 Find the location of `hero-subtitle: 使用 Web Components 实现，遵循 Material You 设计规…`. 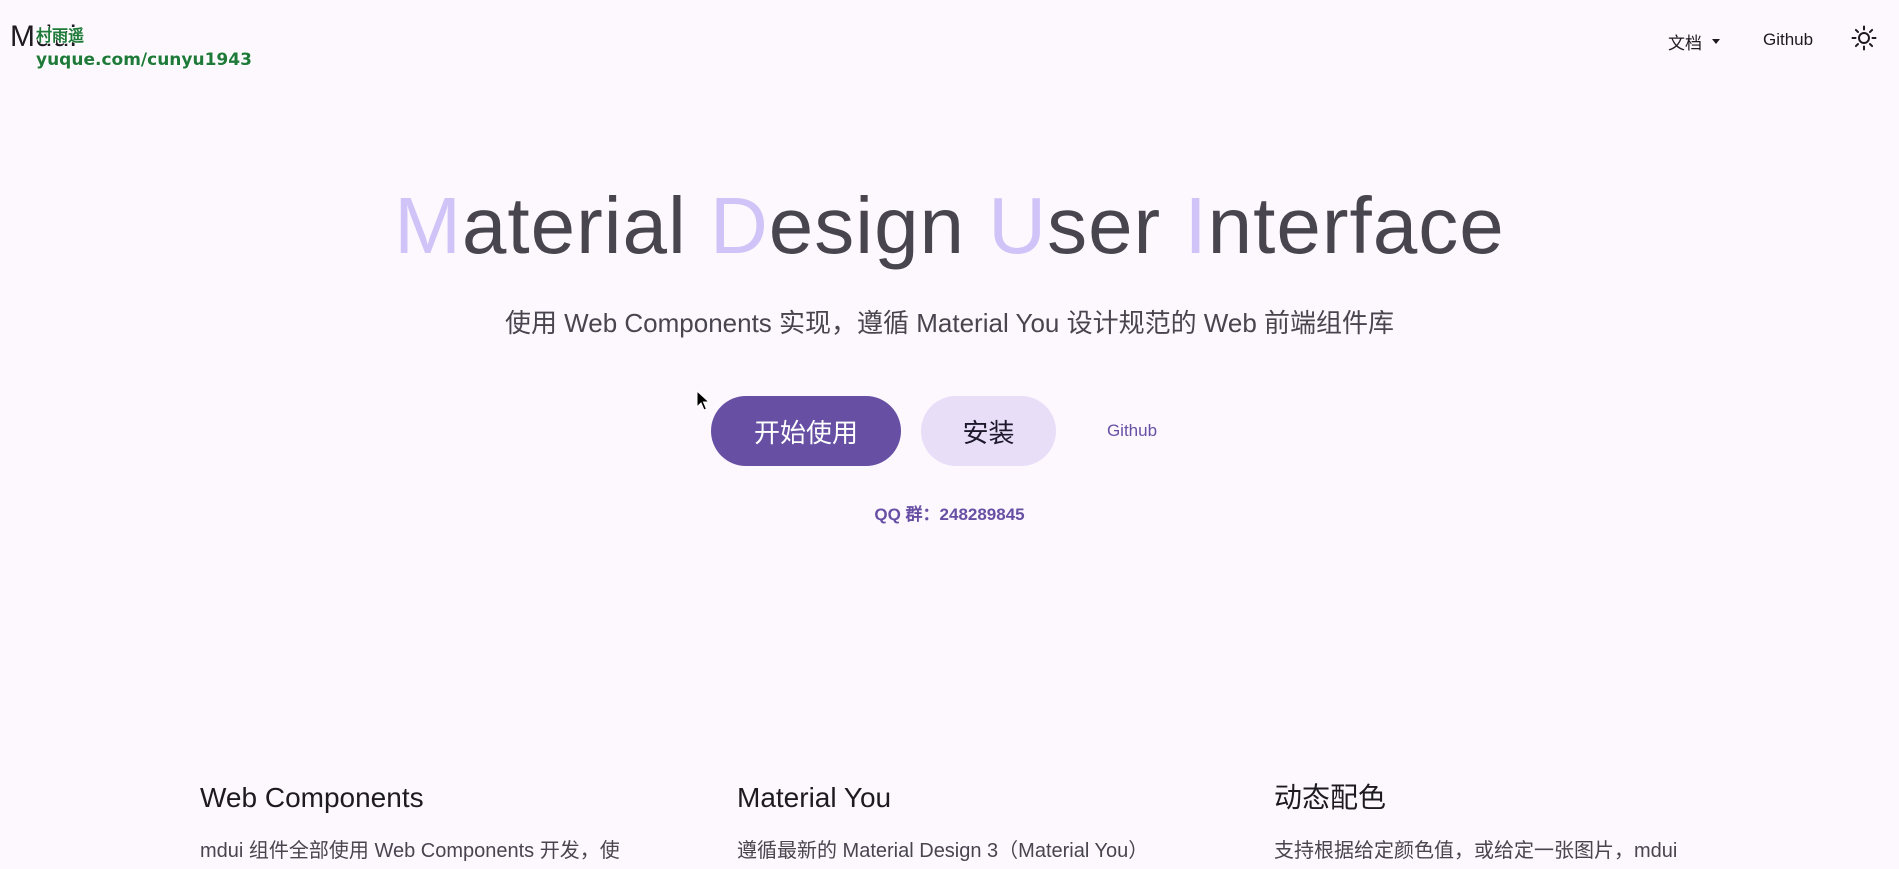

hero-subtitle: 使用 Web Components 实现，遵循 Material You 设计规… is located at coordinates (949, 323).